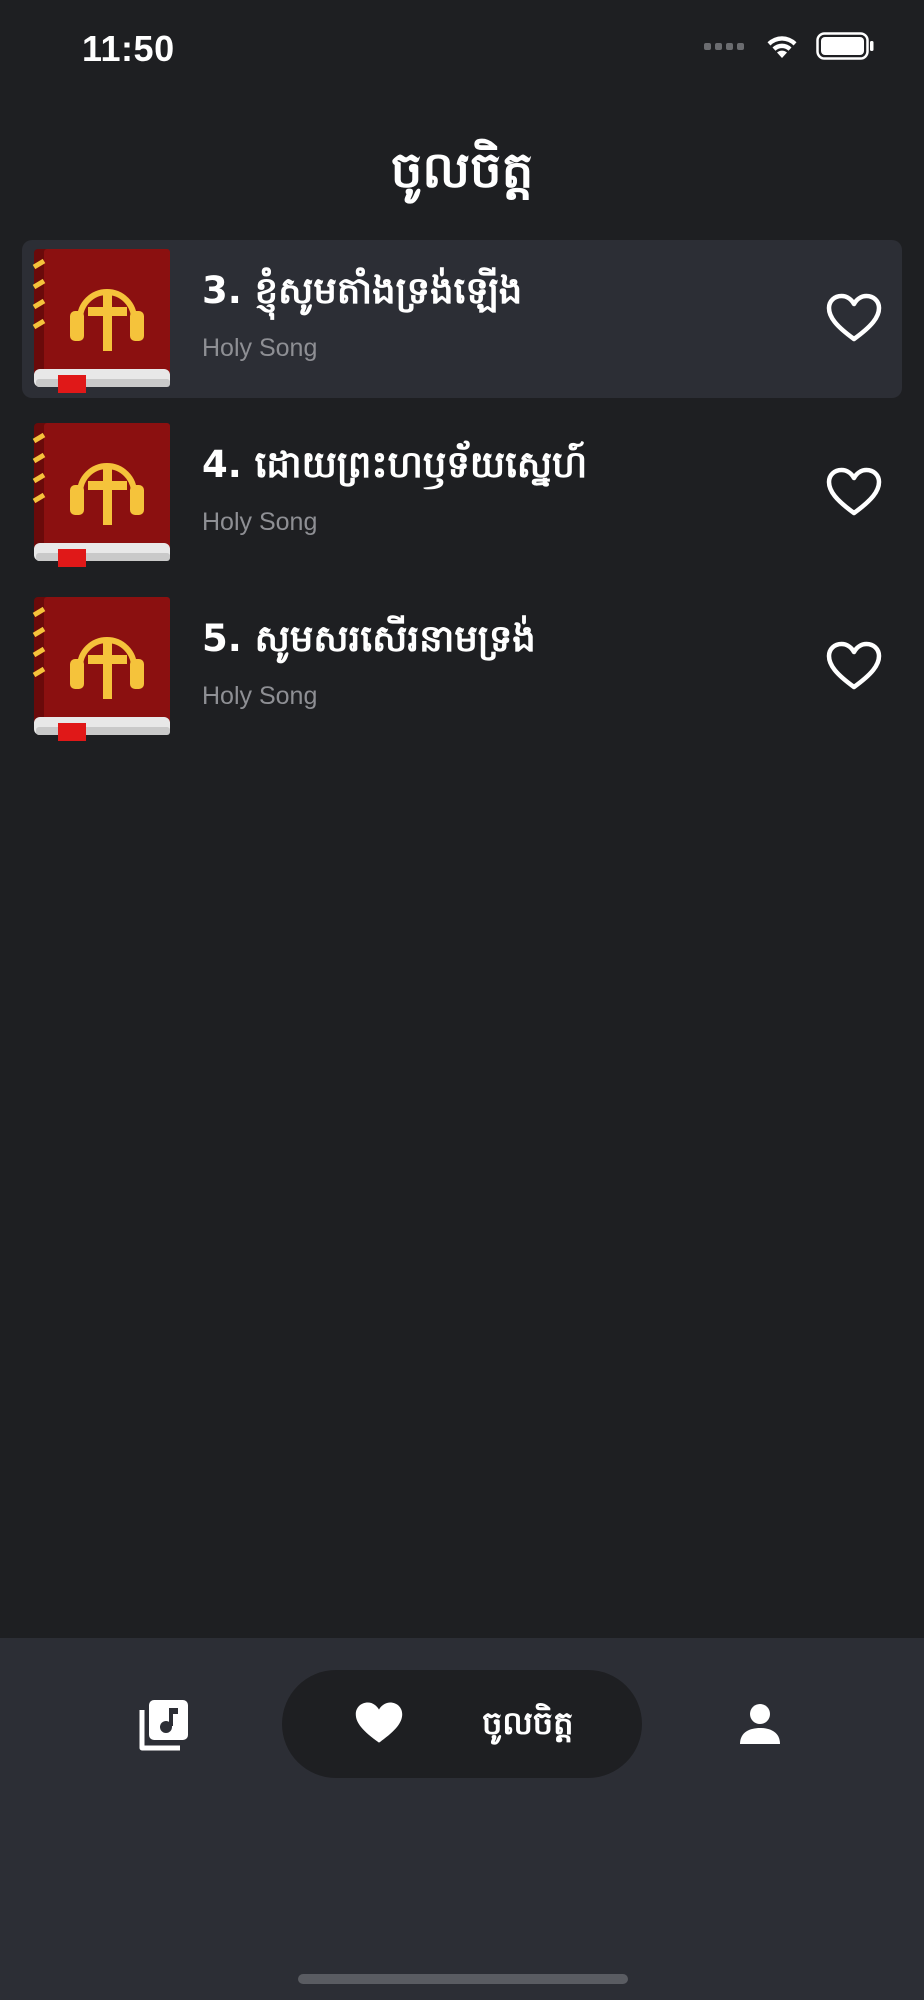  I want to click on status-time: 11:50, so click(128, 48).